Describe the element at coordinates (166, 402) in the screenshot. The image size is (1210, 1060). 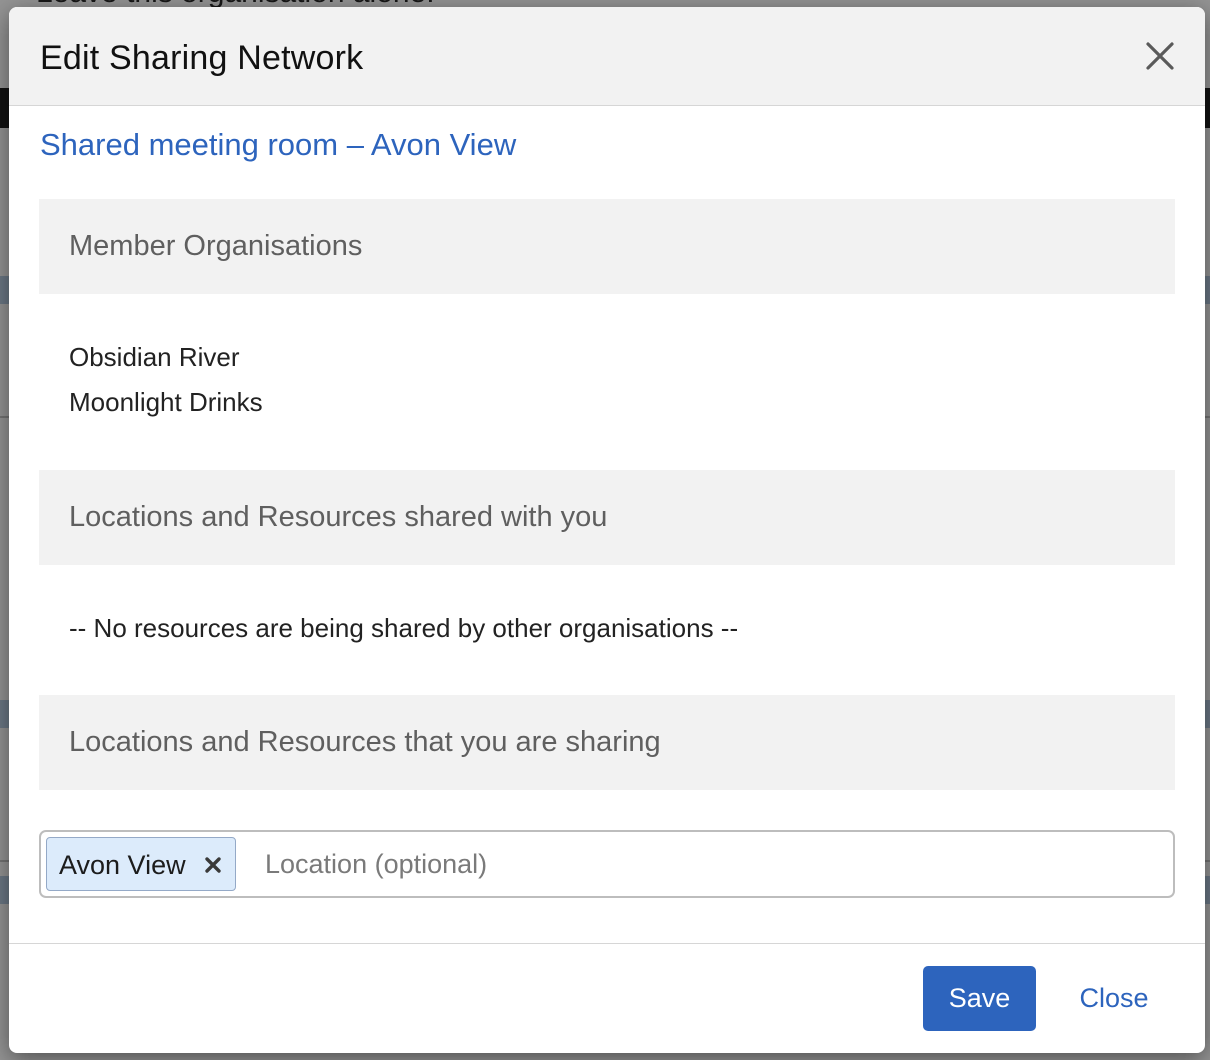
I see `member-organisation-item: Moonlight Drinks` at that location.